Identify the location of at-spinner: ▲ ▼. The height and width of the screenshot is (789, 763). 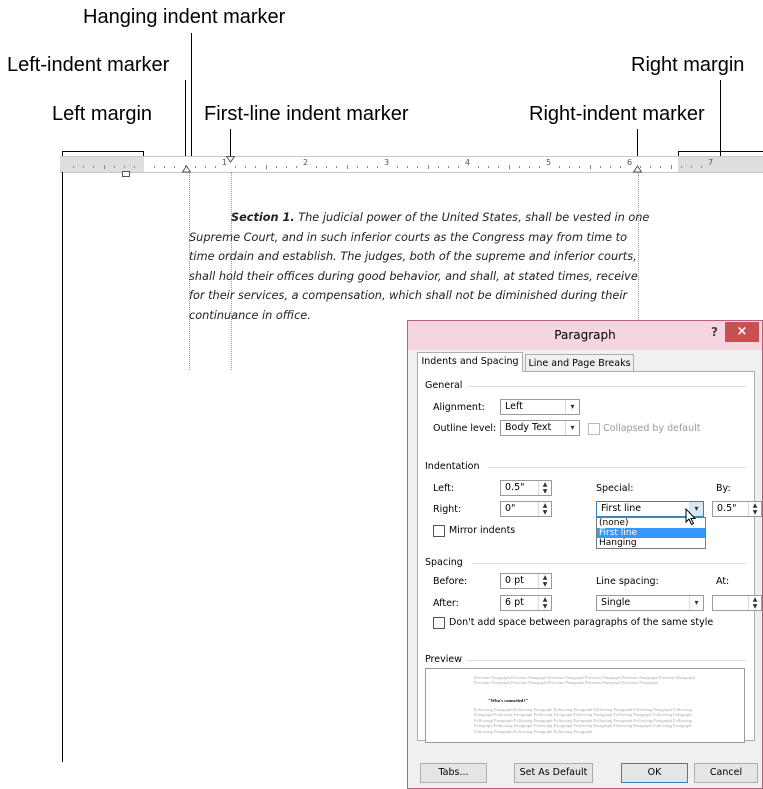
(737, 603).